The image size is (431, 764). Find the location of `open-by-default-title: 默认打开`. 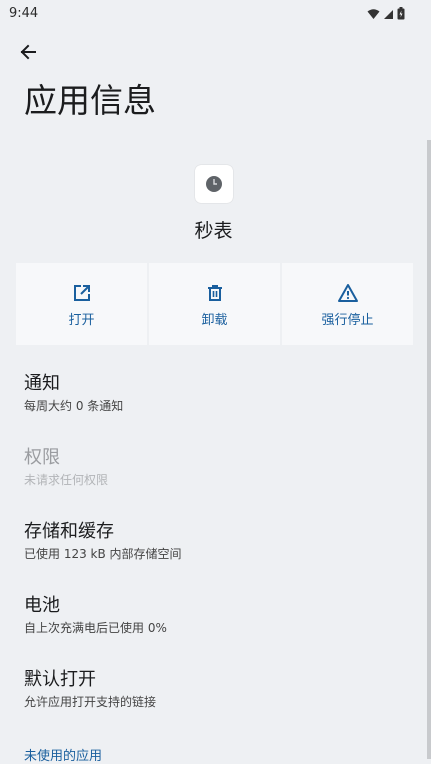

open-by-default-title: 默认打开 is located at coordinates (60, 679).